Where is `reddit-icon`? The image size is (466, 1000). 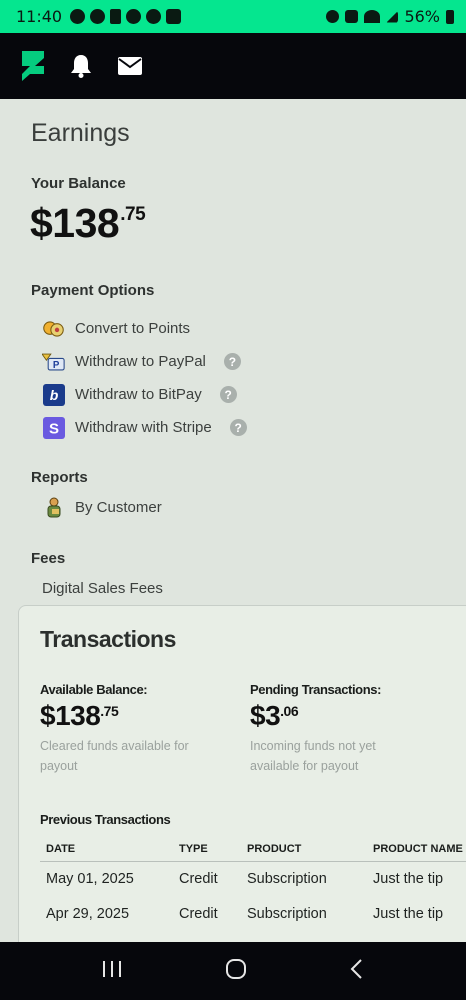
reddit-icon is located at coordinates (134, 16).